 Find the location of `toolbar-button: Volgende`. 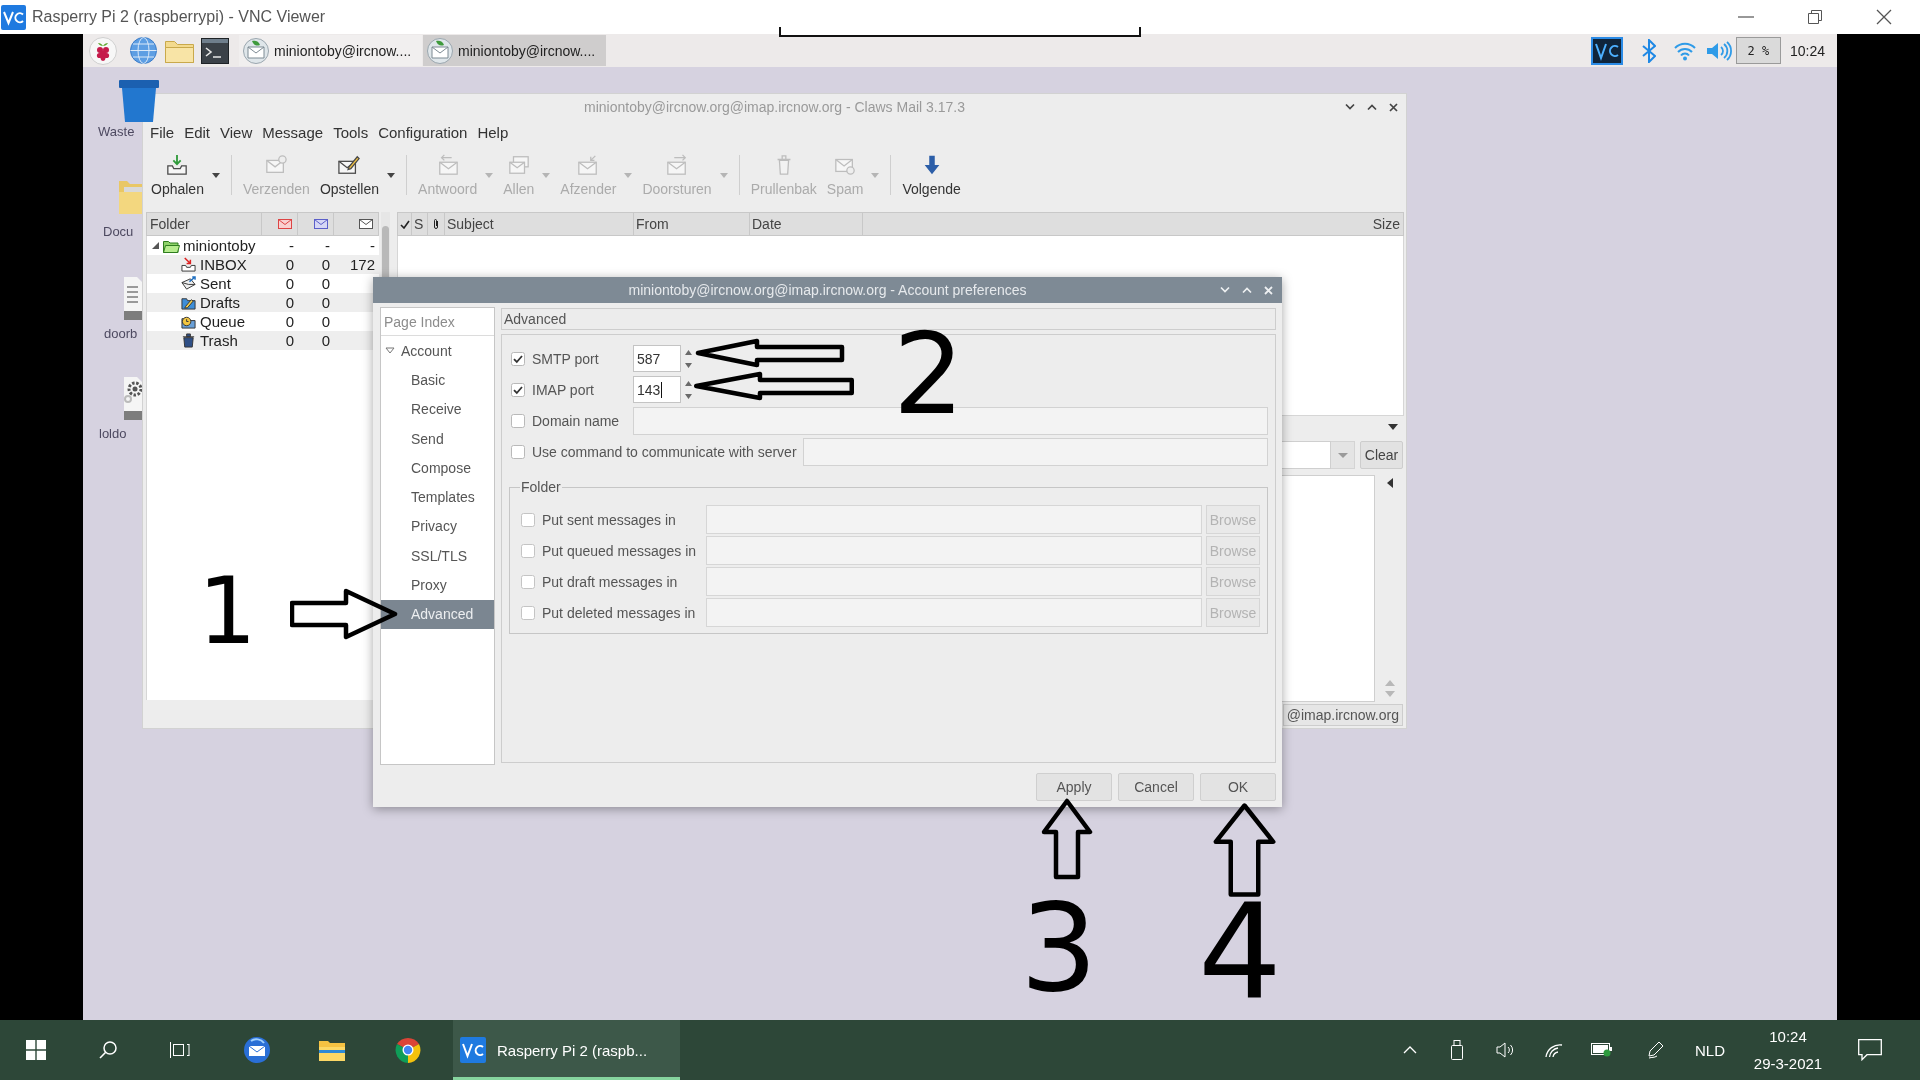

toolbar-button: Volgende is located at coordinates (931, 175).